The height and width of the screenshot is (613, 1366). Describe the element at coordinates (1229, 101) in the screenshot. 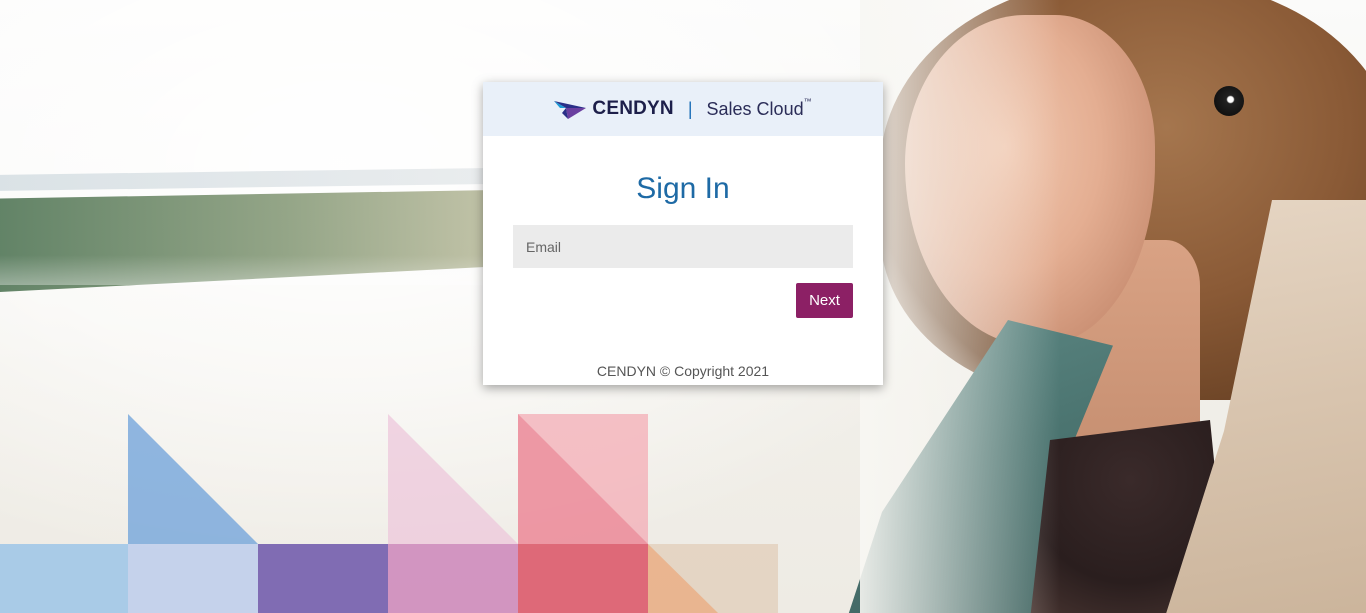

I see `background-photo-earring` at that location.